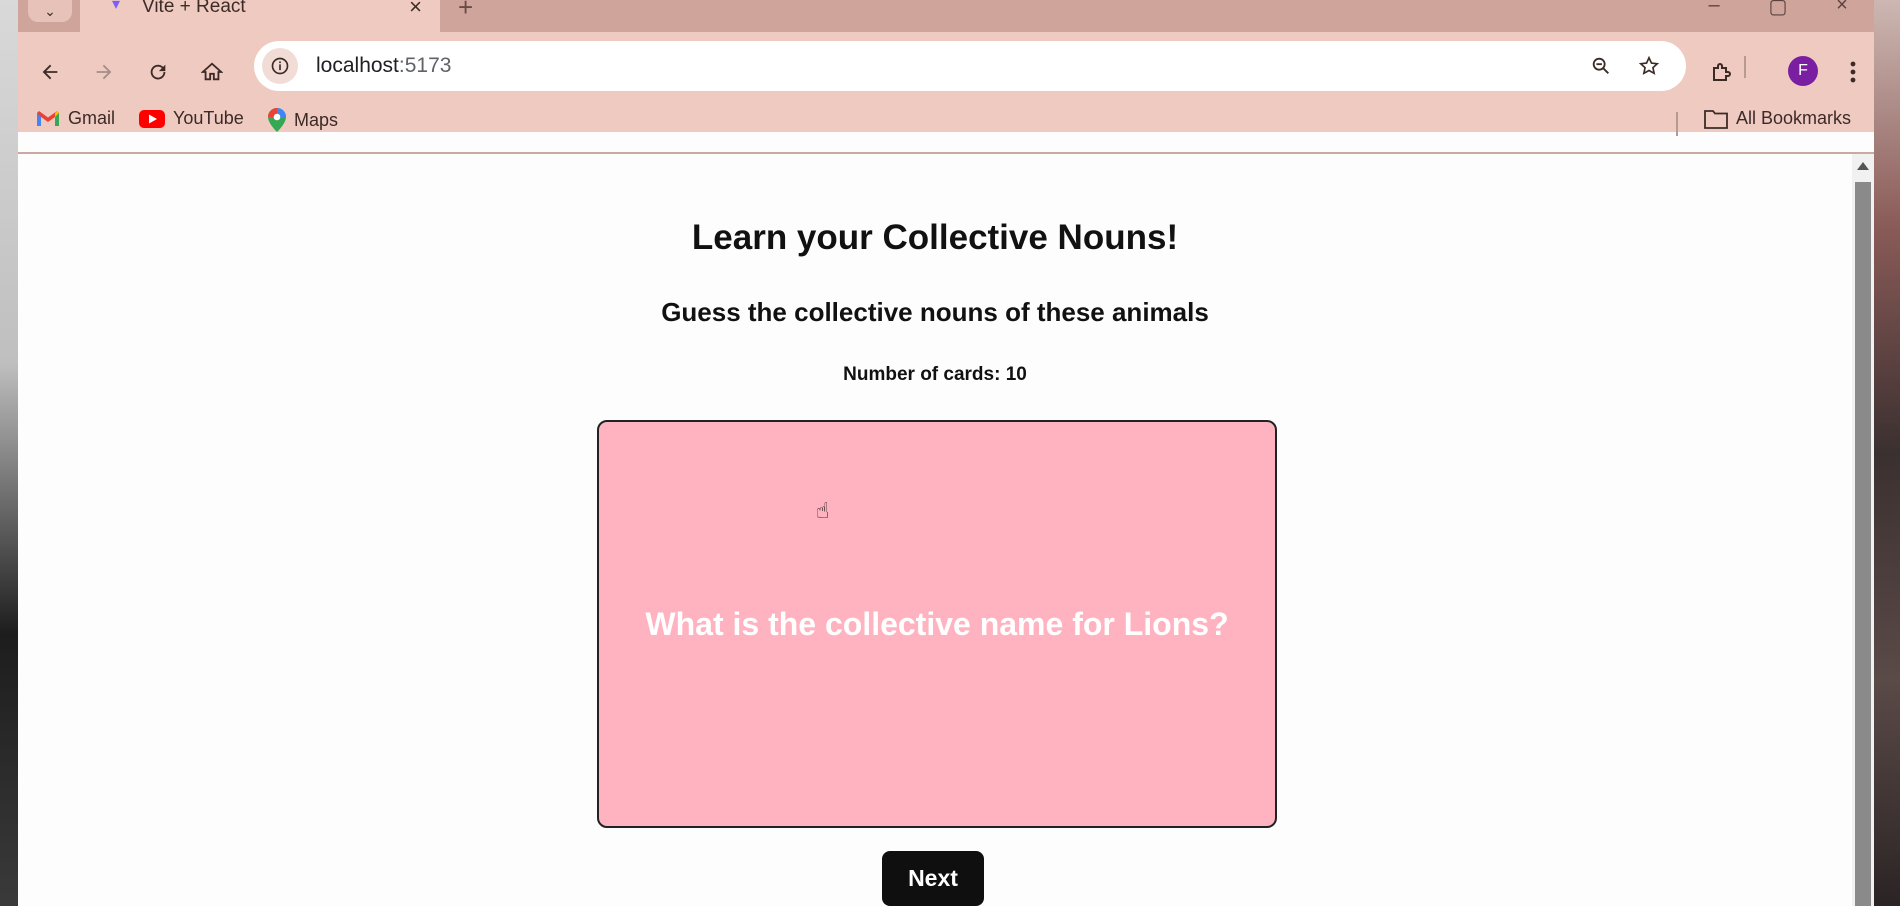 Image resolution: width=1900 pixels, height=906 pixels. What do you see at coordinates (194, 8) in the screenshot?
I see `tab-title: Vite + React` at bounding box center [194, 8].